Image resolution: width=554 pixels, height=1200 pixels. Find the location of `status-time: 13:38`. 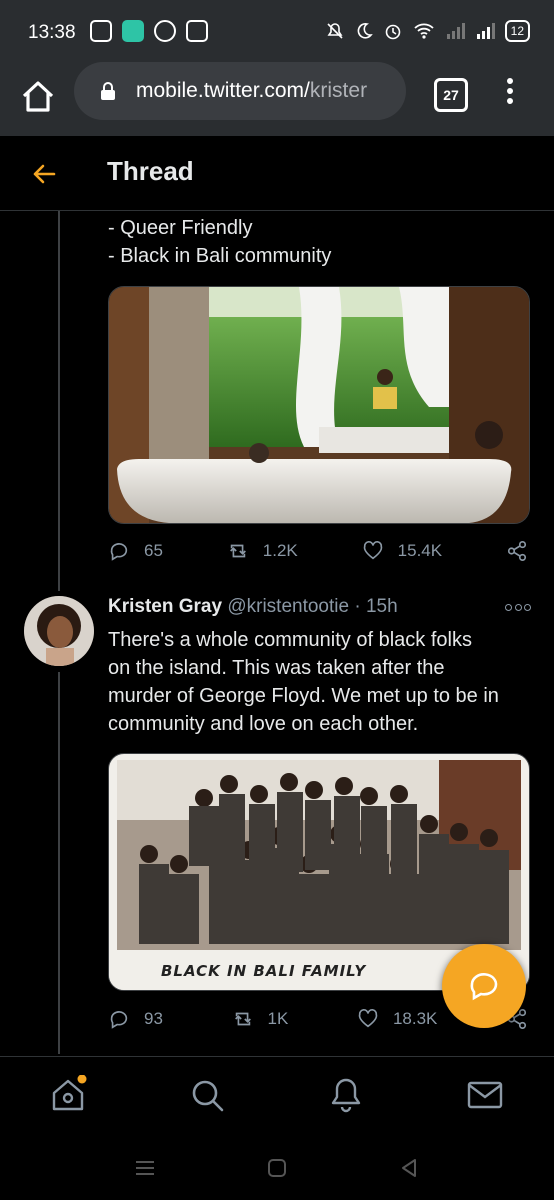

status-time: 13:38 is located at coordinates (52, 32).